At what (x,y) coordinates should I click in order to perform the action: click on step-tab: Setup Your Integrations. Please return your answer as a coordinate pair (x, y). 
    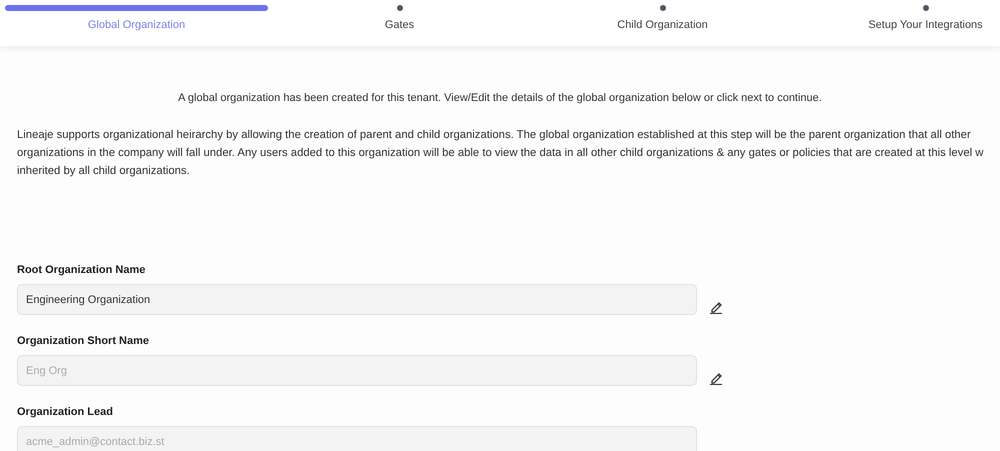
    Looking at the image, I should click on (925, 25).